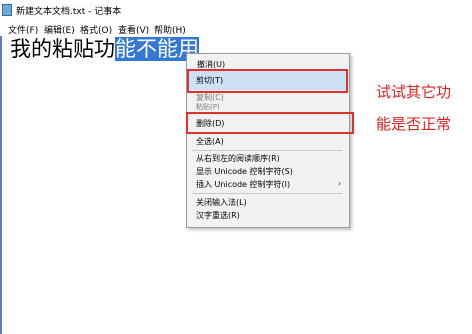 This screenshot has height=334, width=472. Describe the element at coordinates (414, 92) in the screenshot. I see `annotation-line-1: 试试其它功` at that location.